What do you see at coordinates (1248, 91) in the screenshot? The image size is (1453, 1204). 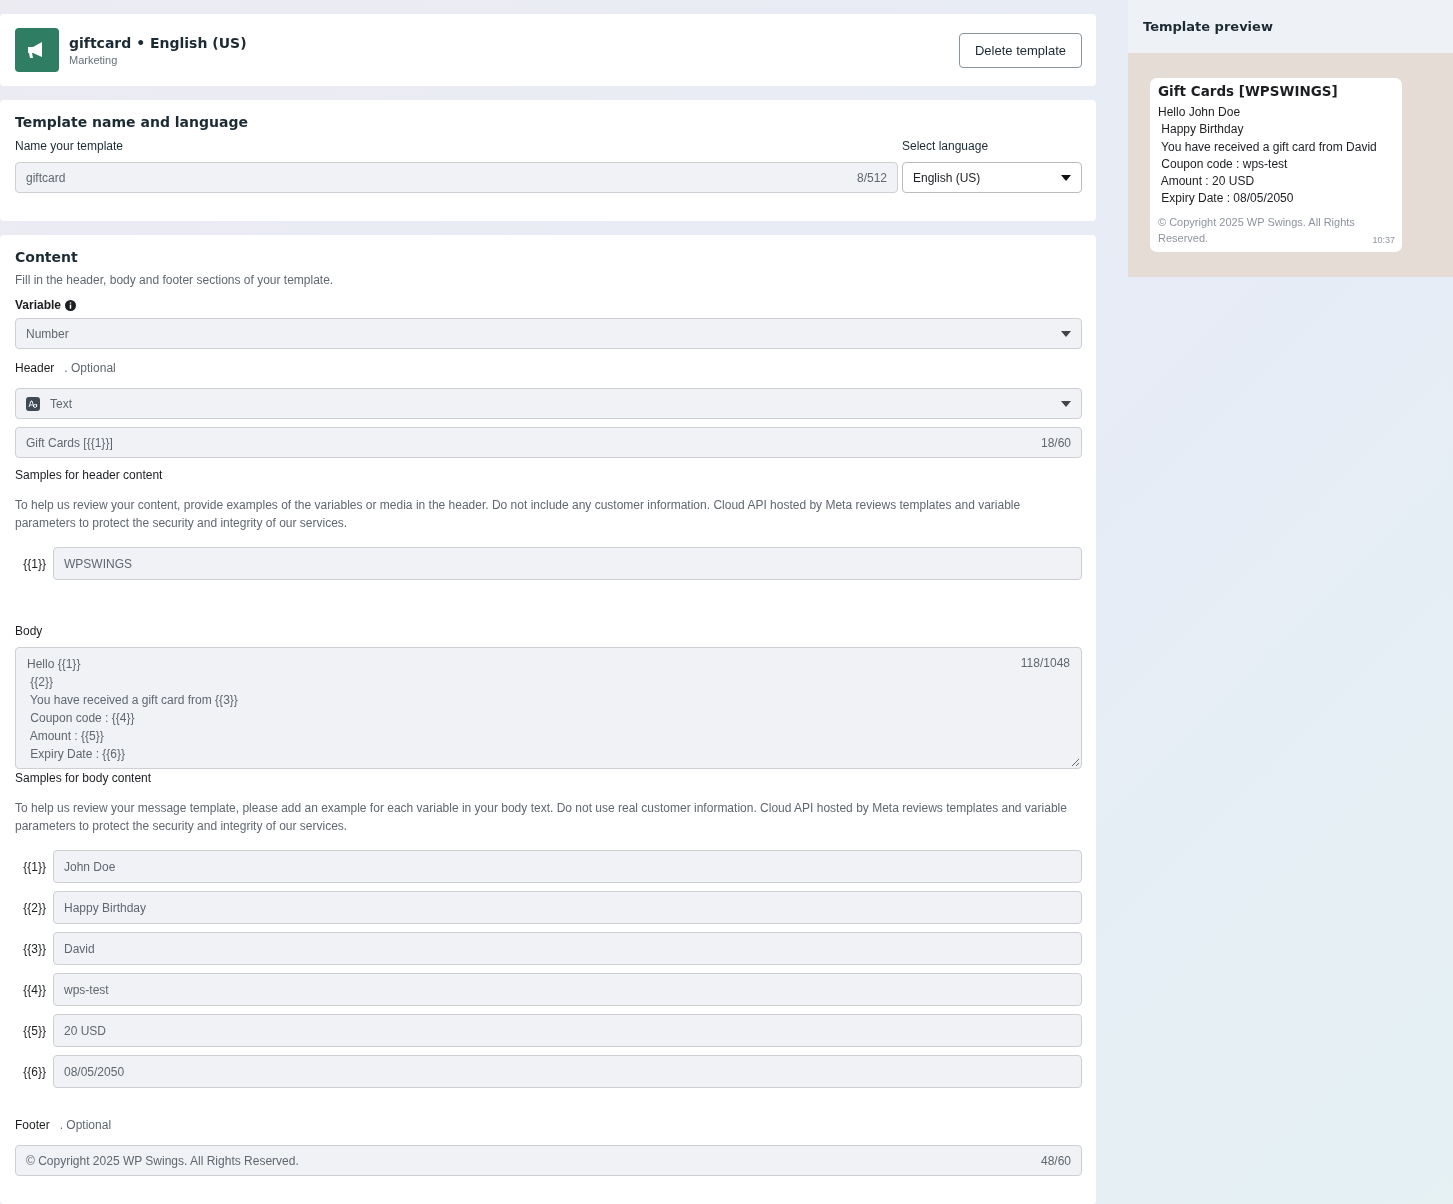 I see `message-header: Gift Cards [WPSWINGS]` at bounding box center [1248, 91].